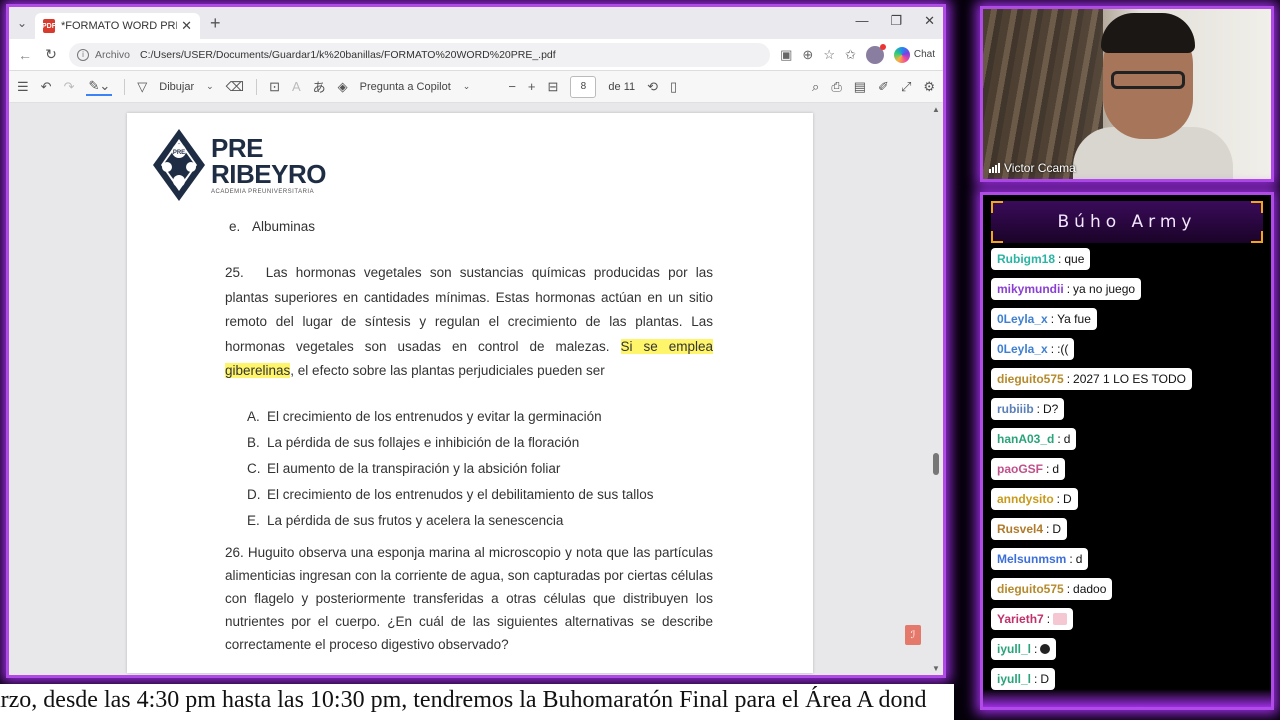 Image resolution: width=1280 pixels, height=720 pixels. What do you see at coordinates (1020, 619) in the screenshot?
I see `chat-username: Yarieth7` at bounding box center [1020, 619].